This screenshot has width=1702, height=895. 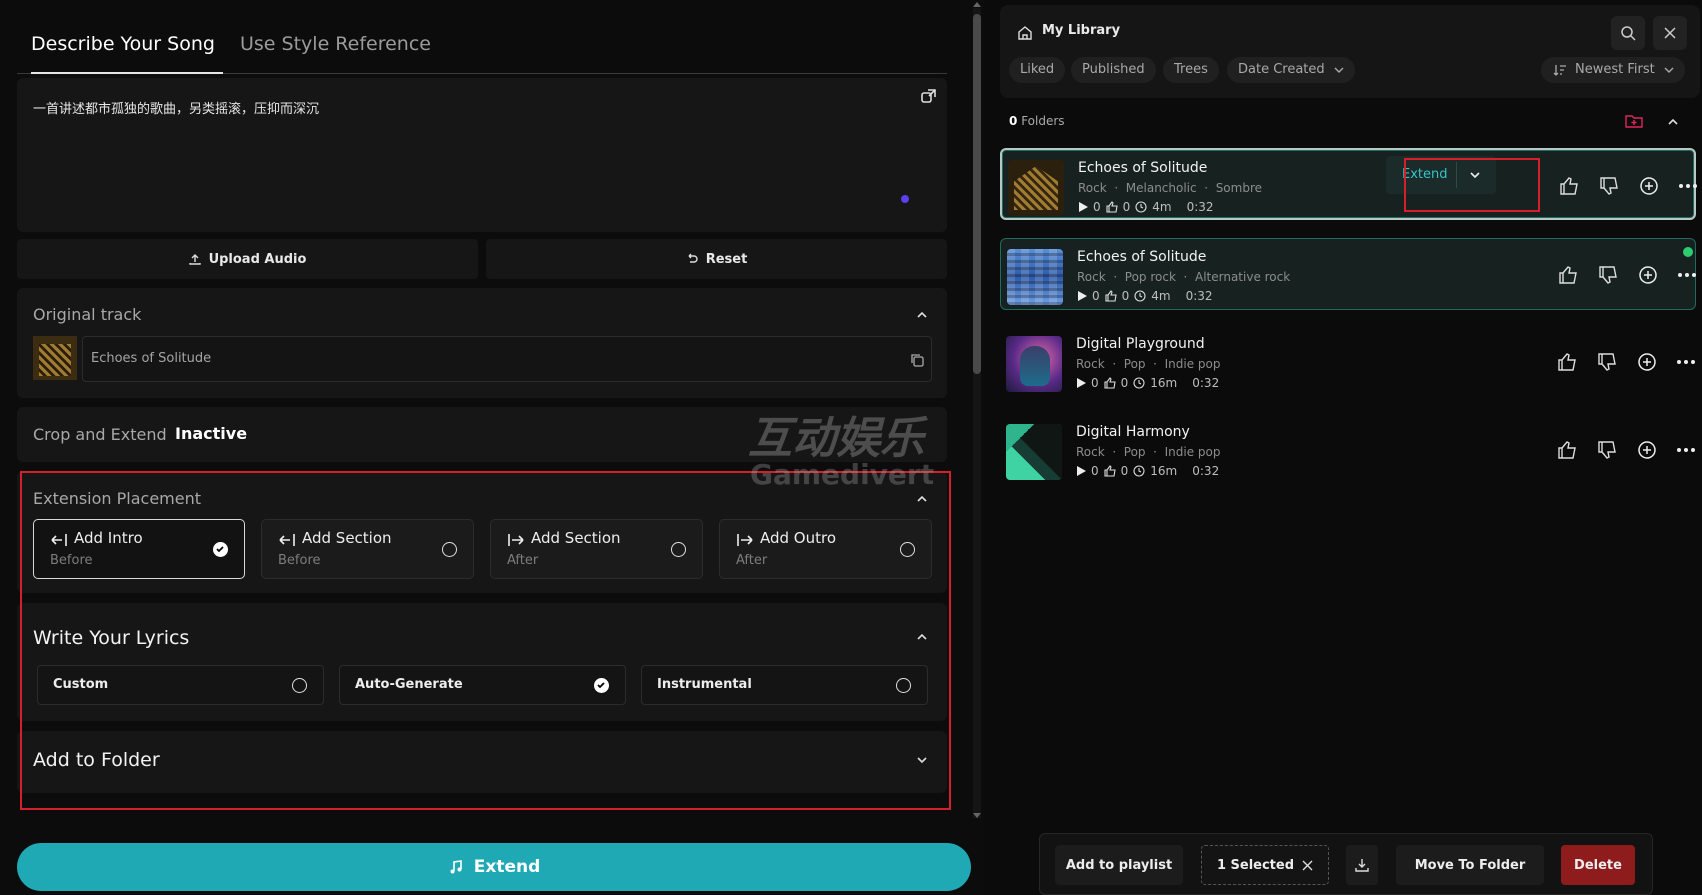 What do you see at coordinates (1634, 121) in the screenshot?
I see `new-folder-icon` at bounding box center [1634, 121].